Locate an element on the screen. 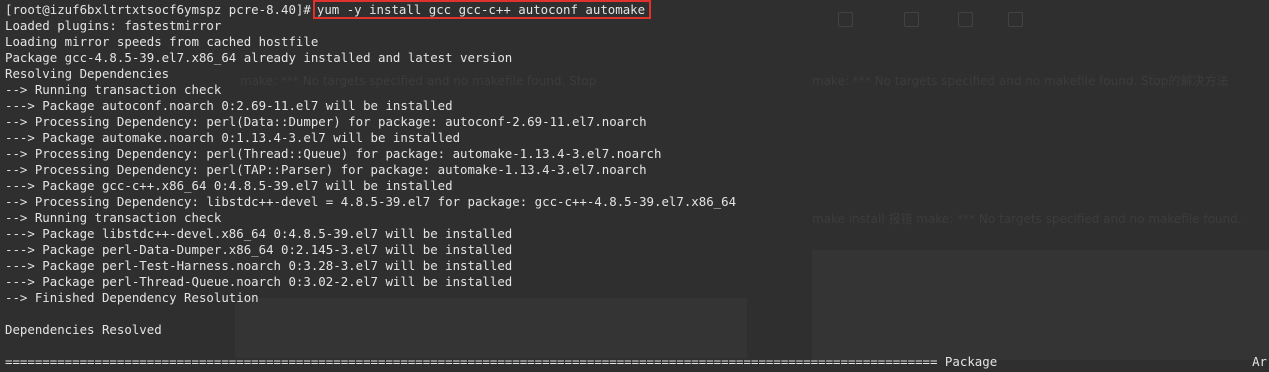 This screenshot has height=372, width=1269. output-line: Resolving Dependencies is located at coordinates (87, 73).